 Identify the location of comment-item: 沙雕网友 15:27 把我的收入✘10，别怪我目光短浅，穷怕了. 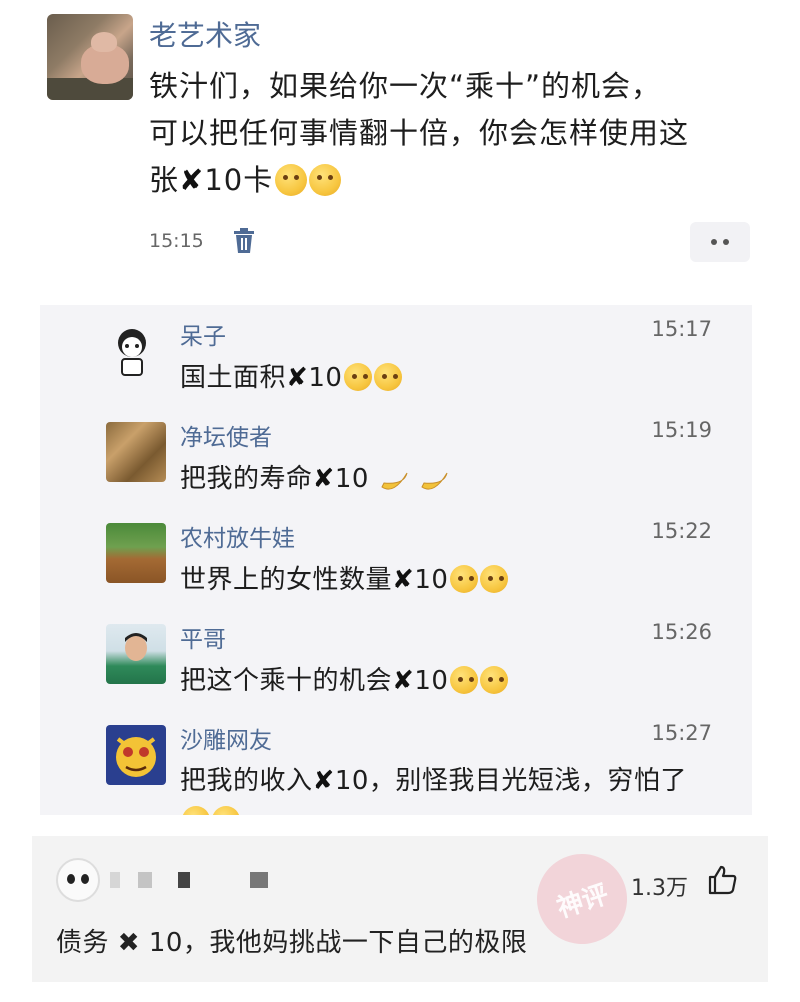
(396, 762).